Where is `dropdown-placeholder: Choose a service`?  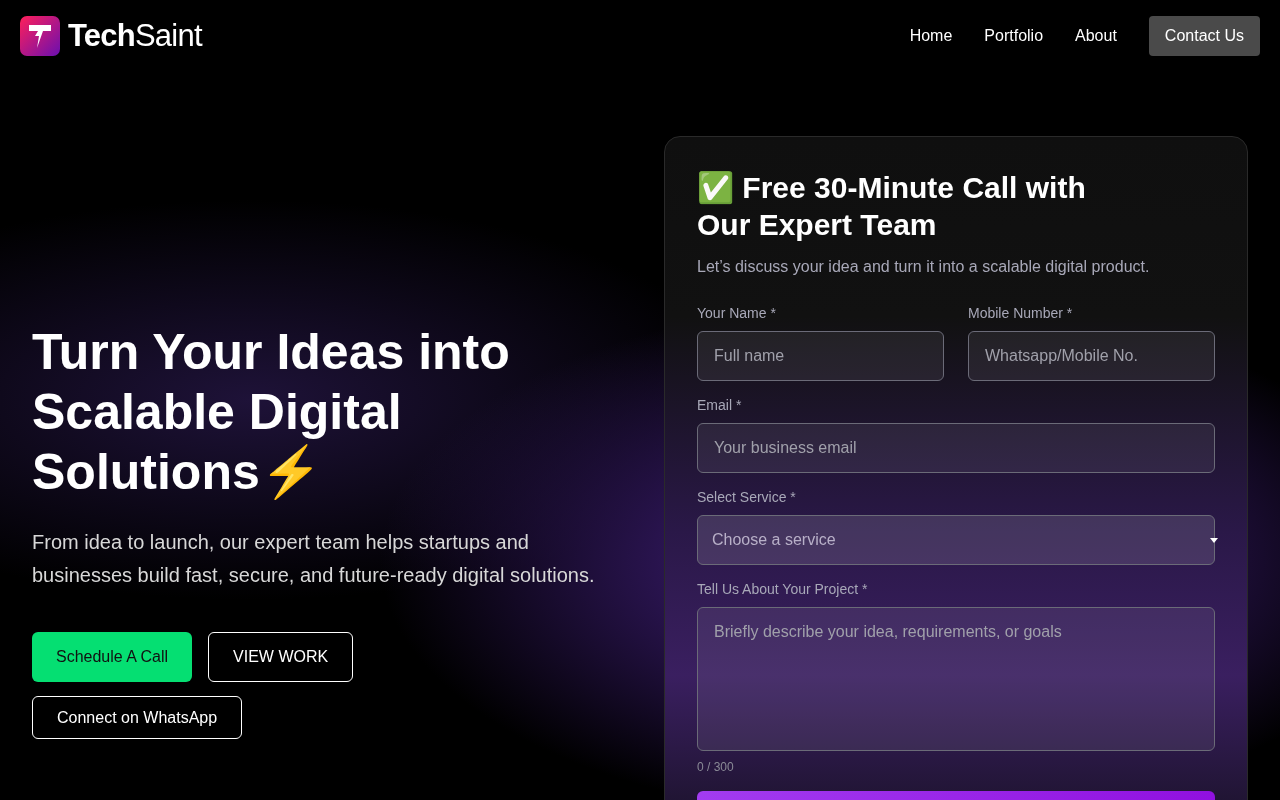 dropdown-placeholder: Choose a service is located at coordinates (774, 540).